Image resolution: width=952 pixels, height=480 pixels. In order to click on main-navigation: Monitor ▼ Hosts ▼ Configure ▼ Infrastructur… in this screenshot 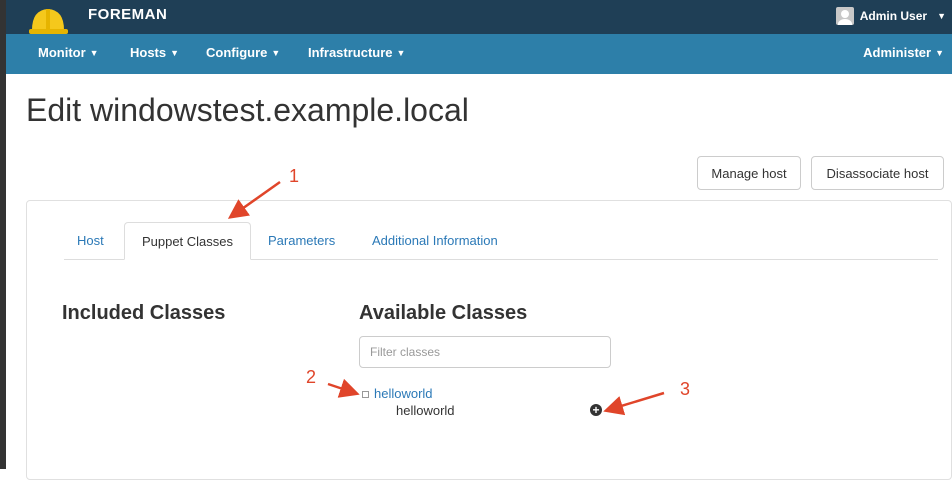, I will do `click(479, 54)`.